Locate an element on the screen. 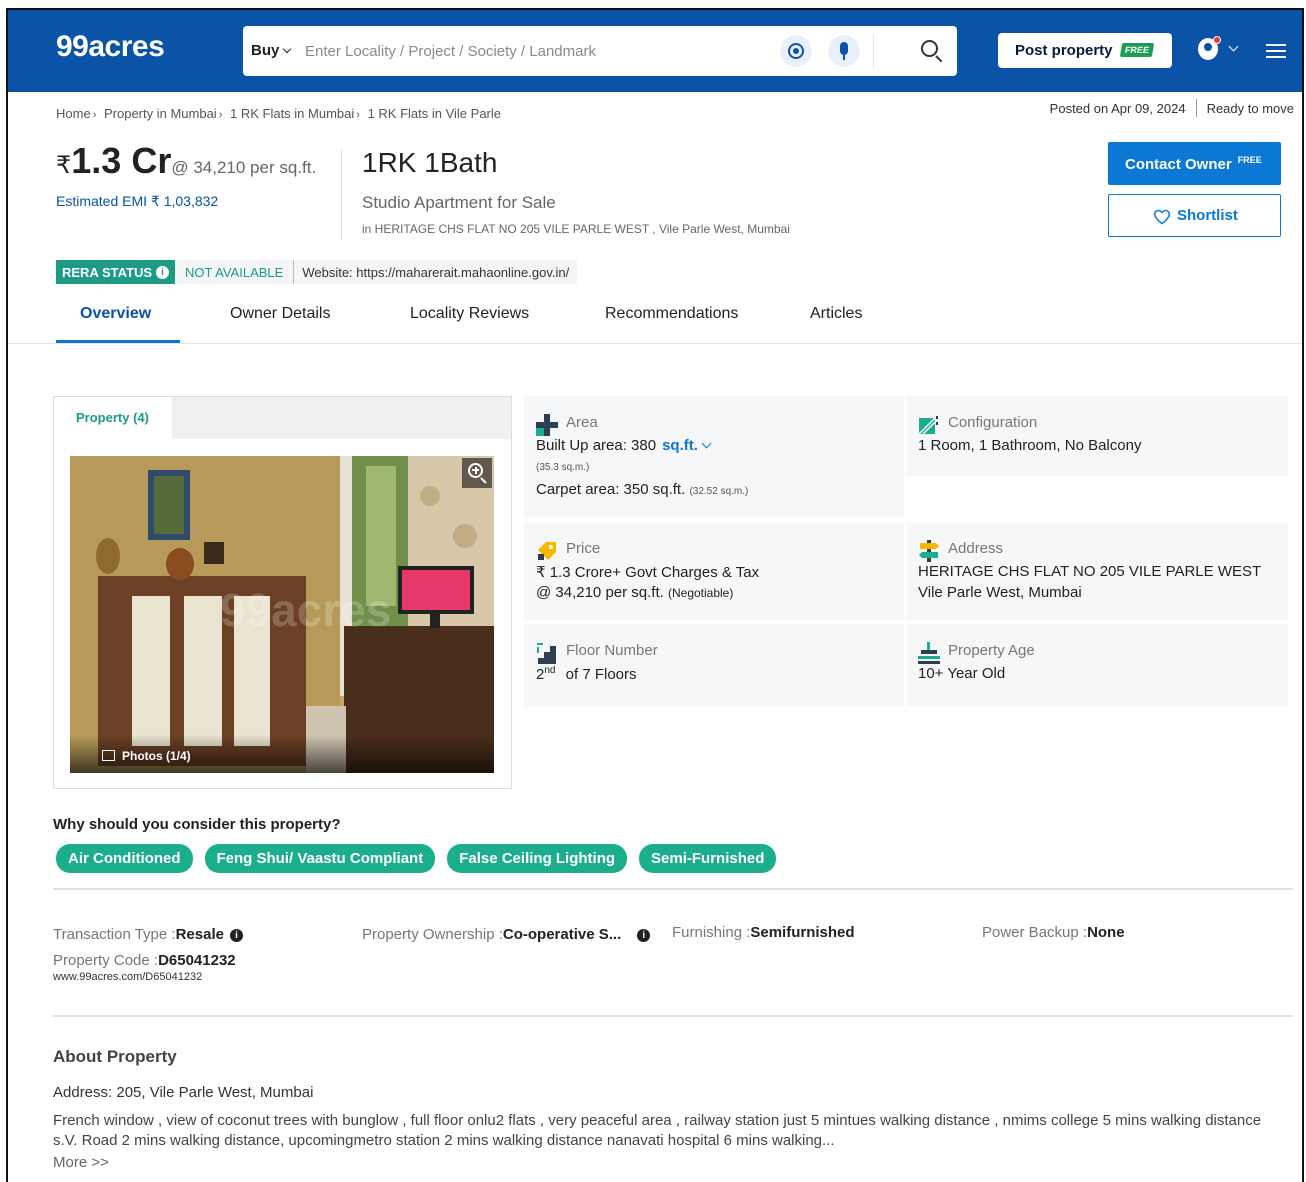  tab-articles: Articles is located at coordinates (836, 314).